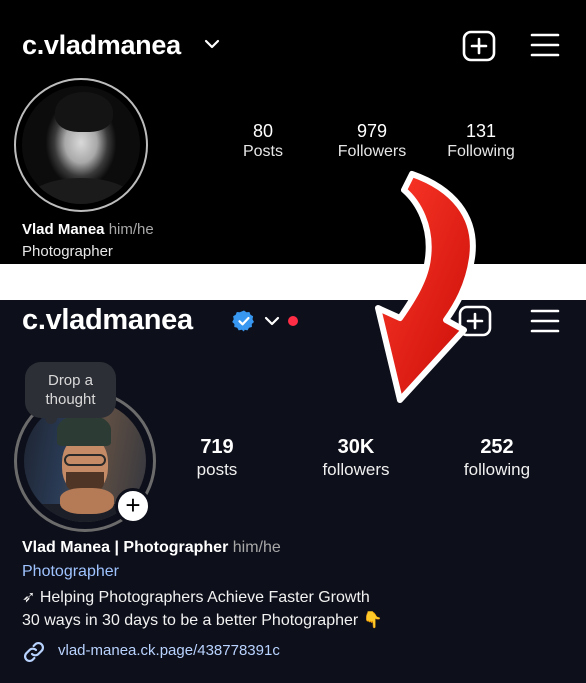 The image size is (586, 683). What do you see at coordinates (293, 321) in the screenshot?
I see `red-dot-icon` at bounding box center [293, 321].